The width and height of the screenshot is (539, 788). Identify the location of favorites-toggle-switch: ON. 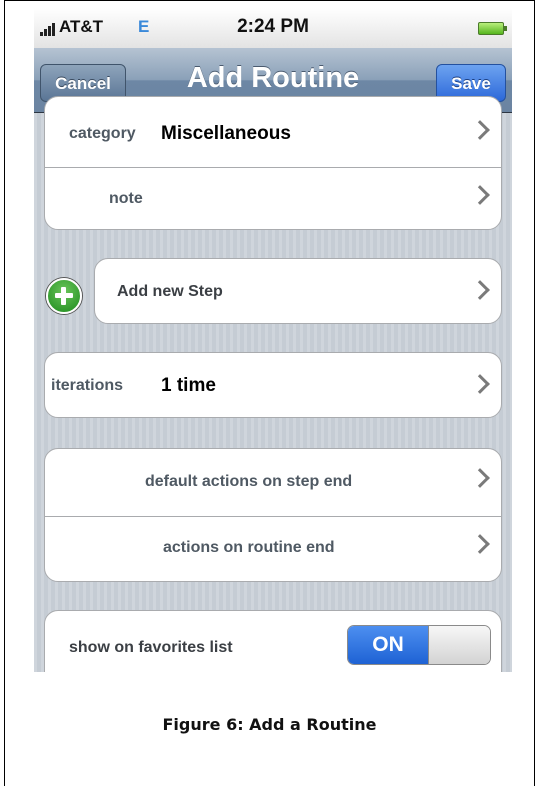
(419, 645).